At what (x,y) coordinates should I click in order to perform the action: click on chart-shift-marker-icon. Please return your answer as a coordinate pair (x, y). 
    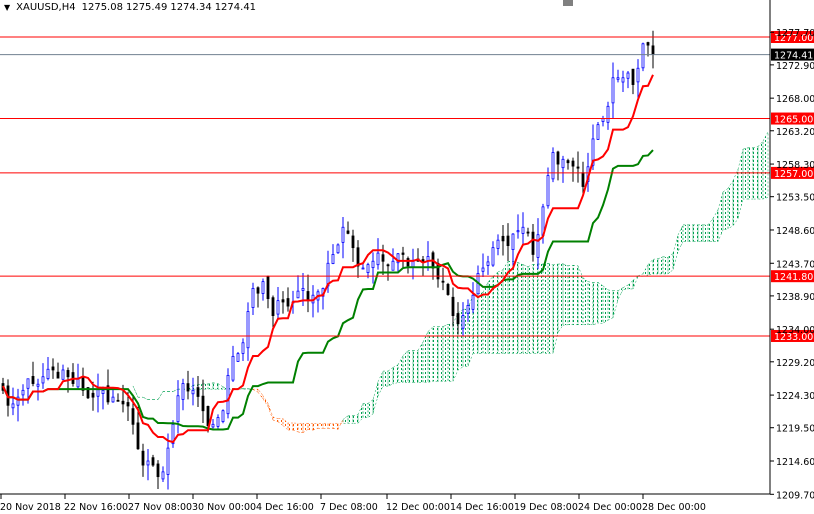
    Looking at the image, I should click on (568, 3).